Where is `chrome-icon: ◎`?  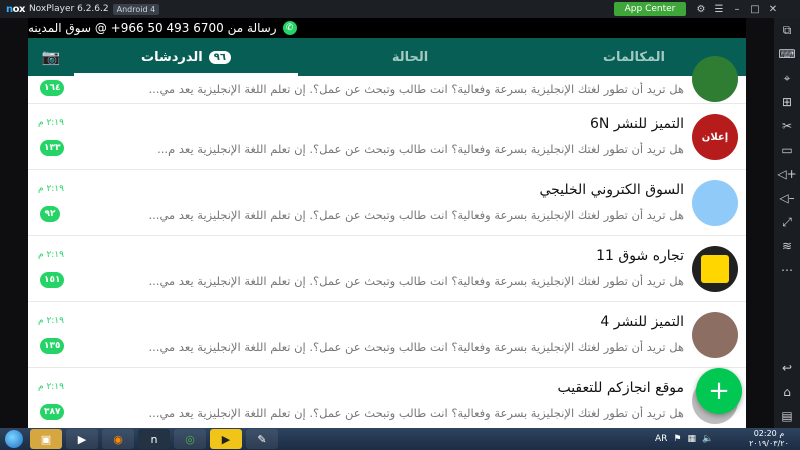 chrome-icon: ◎ is located at coordinates (190, 439).